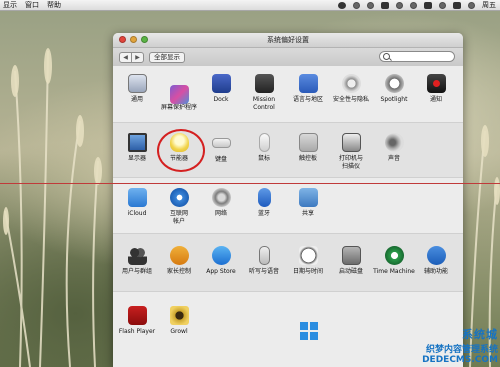 The width and height of the screenshot is (500, 367). What do you see at coordinates (179, 255) in the screenshot?
I see `parental-controls-icon` at bounding box center [179, 255].